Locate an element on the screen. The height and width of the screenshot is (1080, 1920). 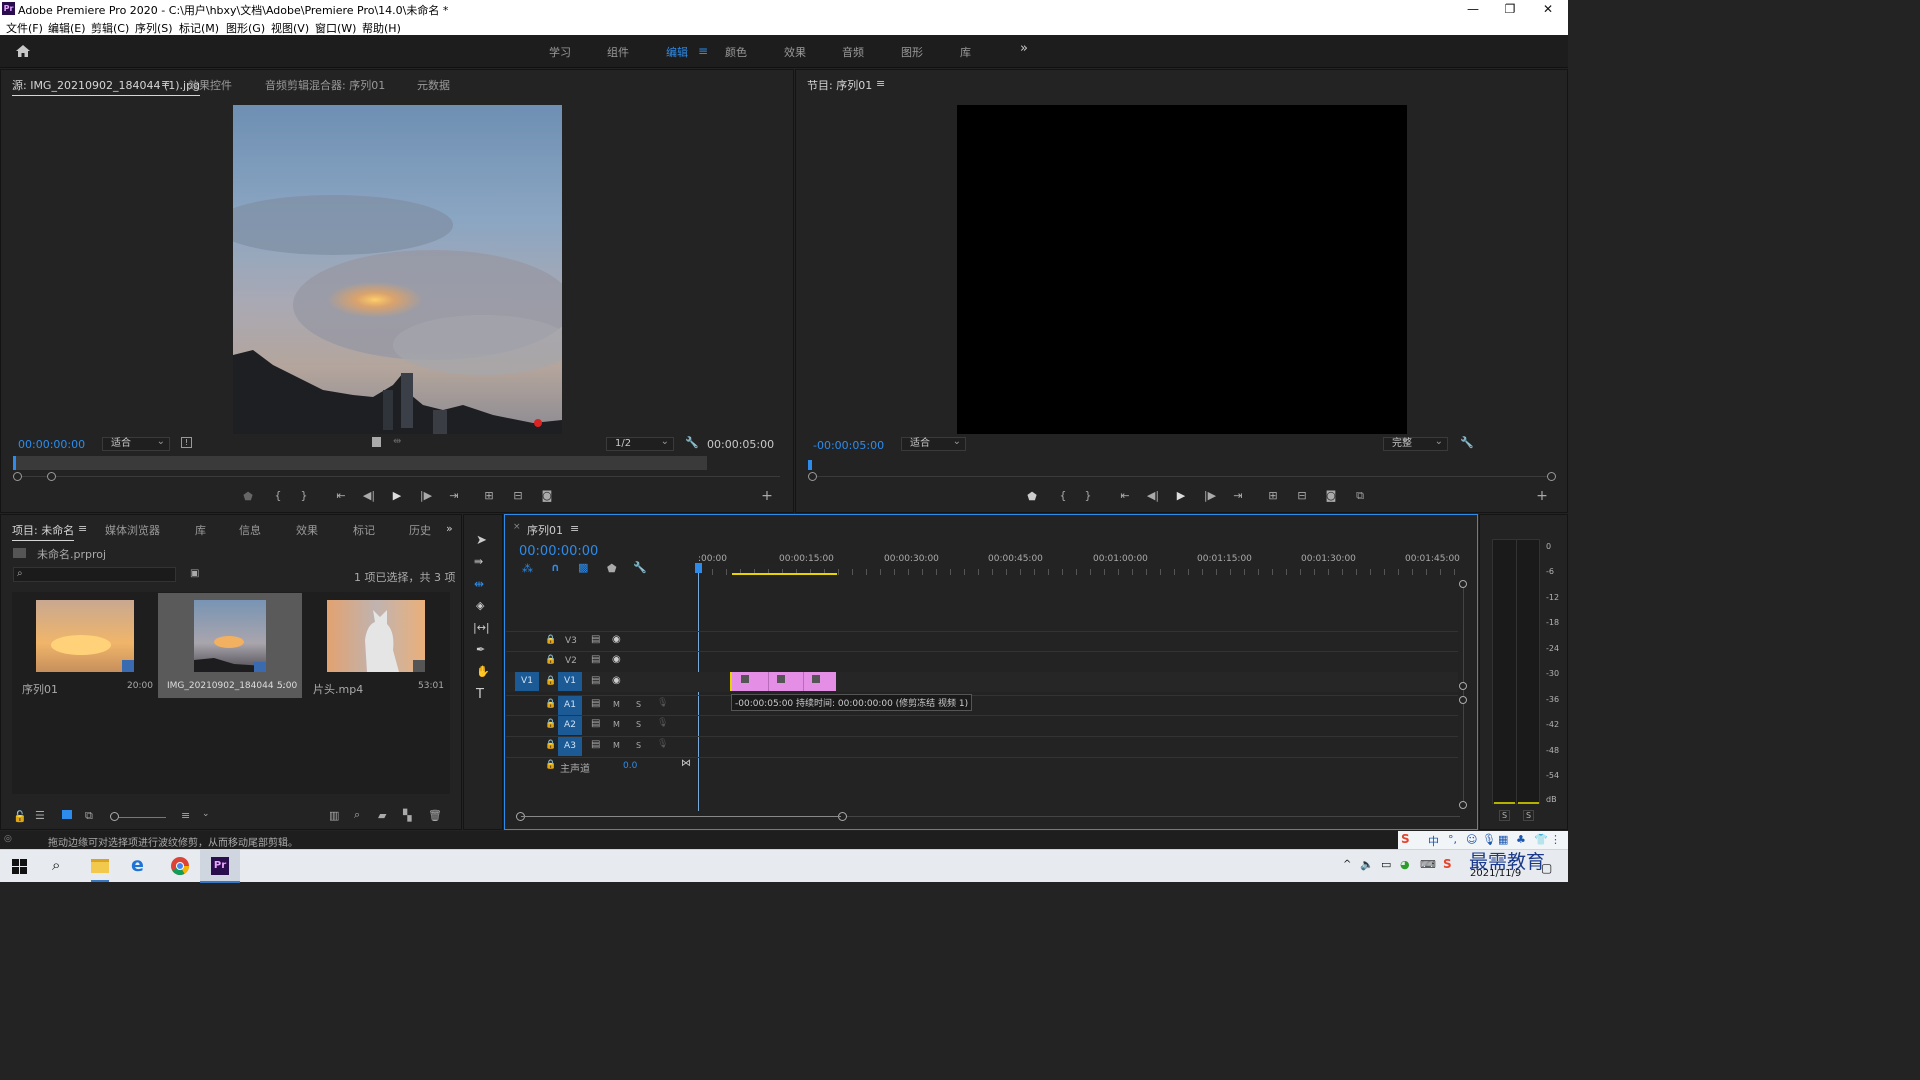
workspace-learn: 学习 is located at coordinates (560, 52).